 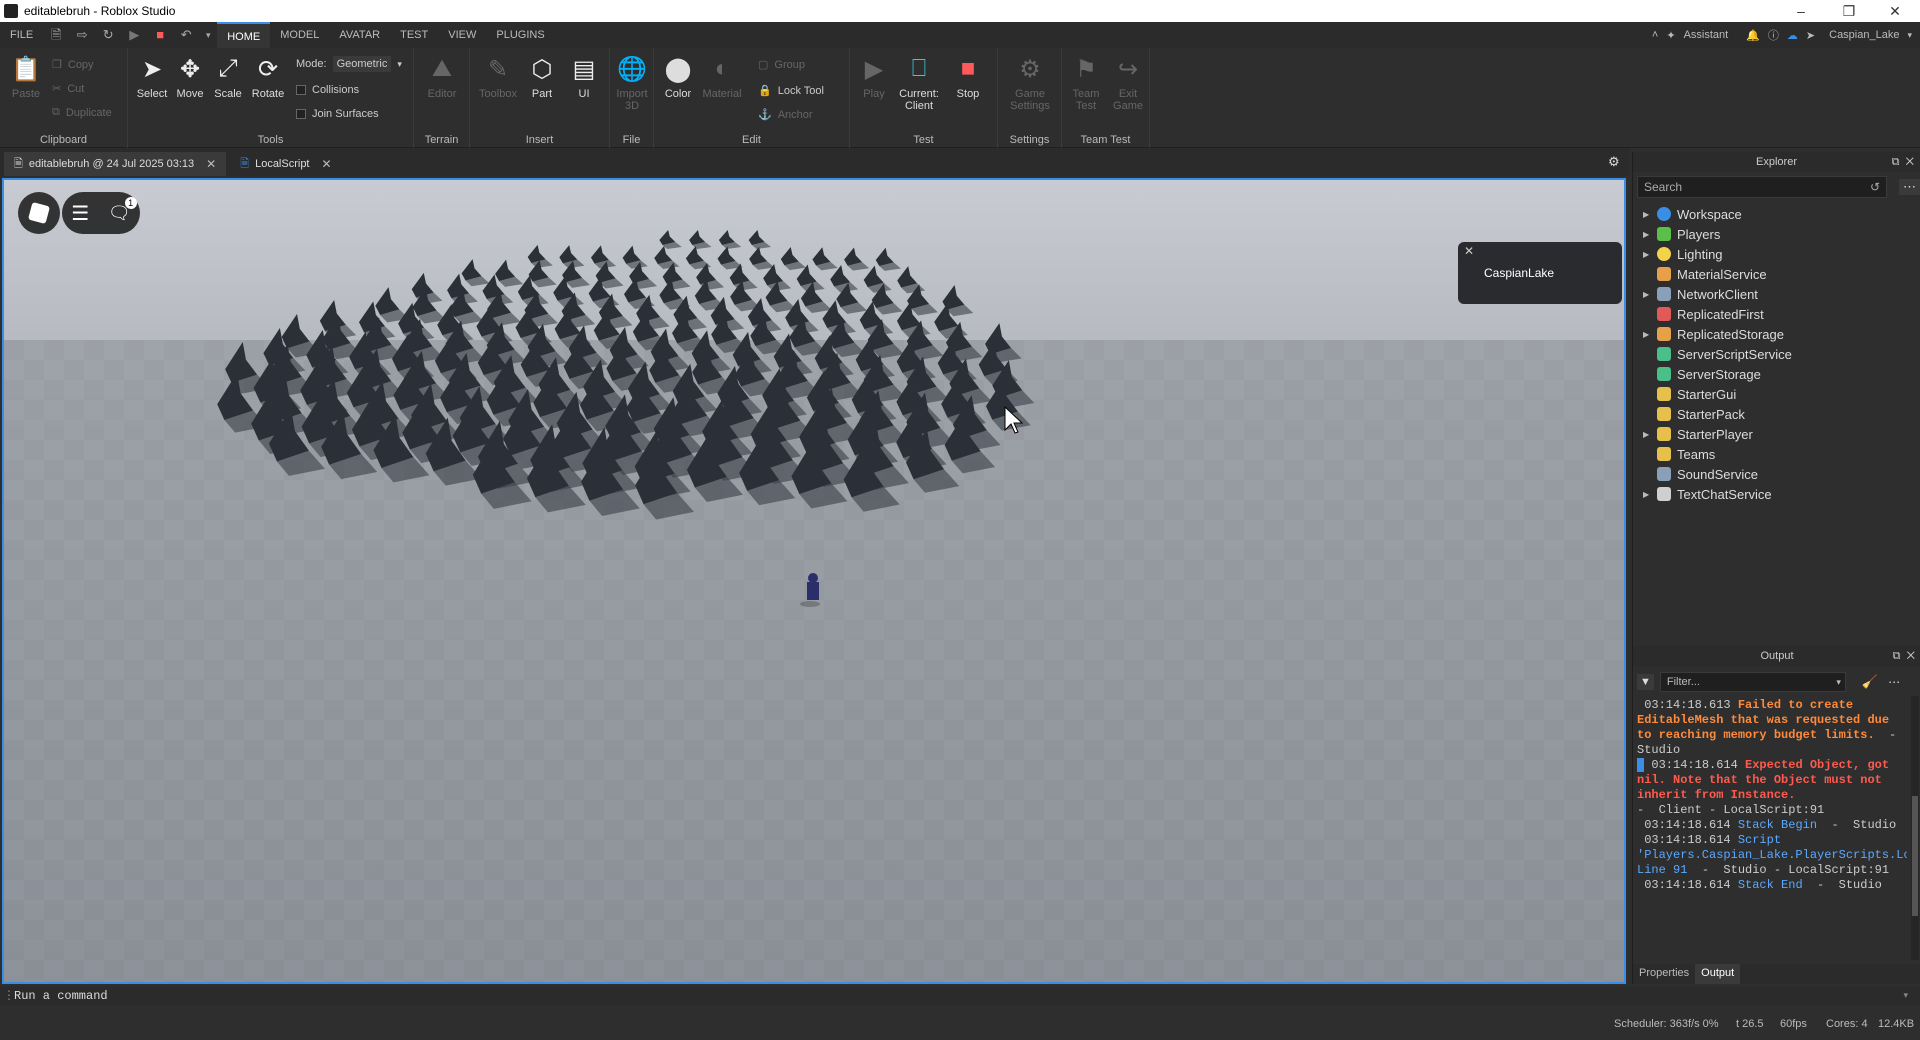 I want to click on viewport-settings-icon: ⚙, so click(x=1614, y=162).